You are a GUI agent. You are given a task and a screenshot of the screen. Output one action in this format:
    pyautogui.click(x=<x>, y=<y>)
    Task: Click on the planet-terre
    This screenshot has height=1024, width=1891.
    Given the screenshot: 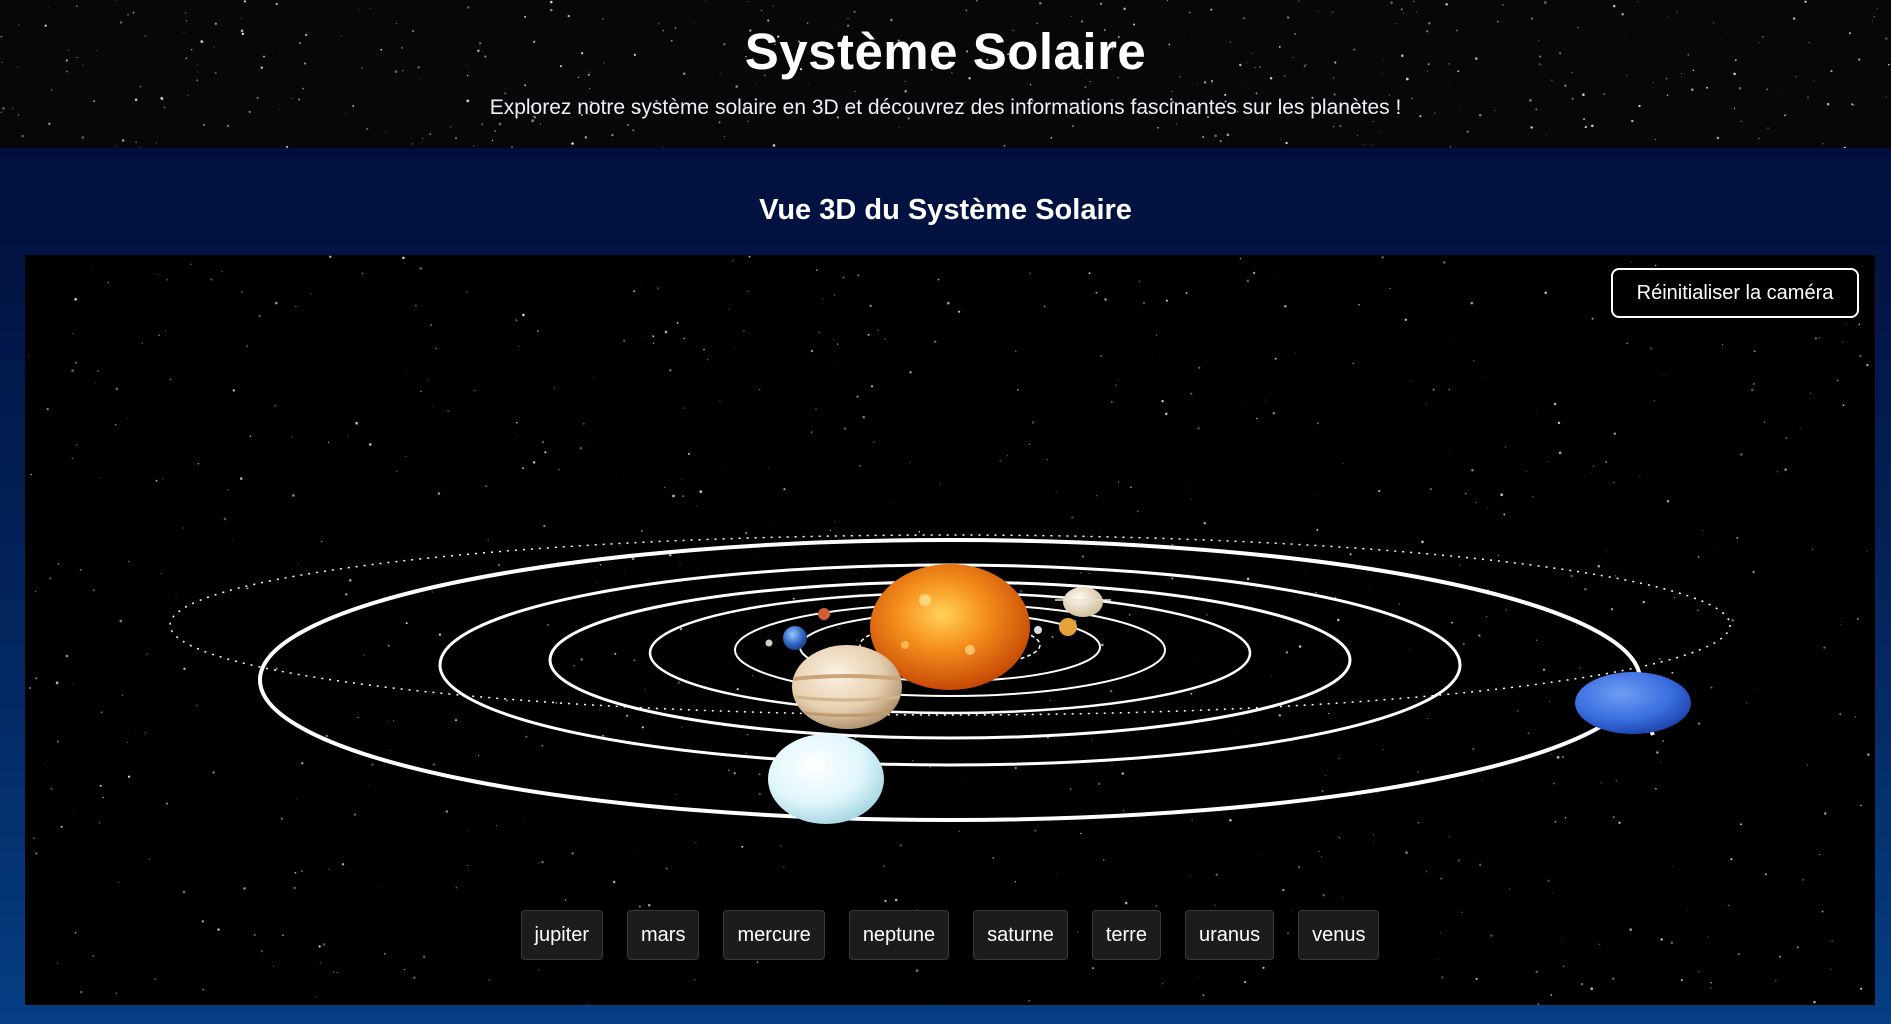 What is the action you would take?
    pyautogui.click(x=795, y=638)
    